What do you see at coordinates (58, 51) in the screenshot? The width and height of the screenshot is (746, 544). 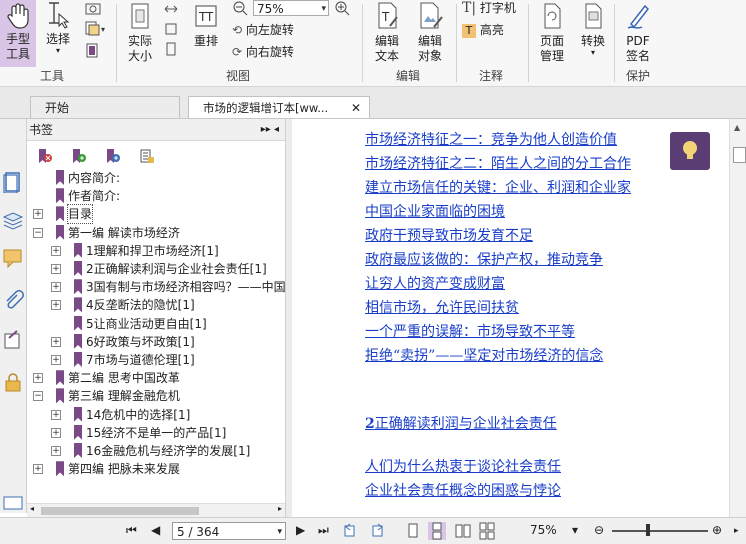 I see `select-dropdown-icon: ▾` at bounding box center [58, 51].